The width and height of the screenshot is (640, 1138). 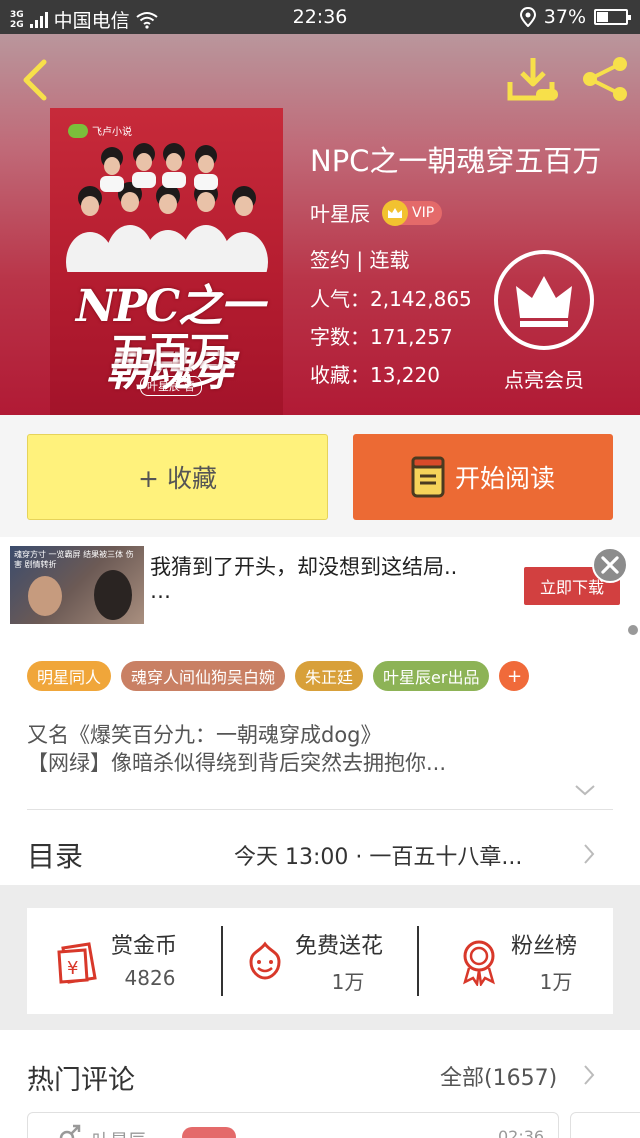 What do you see at coordinates (605, 1125) in the screenshot?
I see `comment-card` at bounding box center [605, 1125].